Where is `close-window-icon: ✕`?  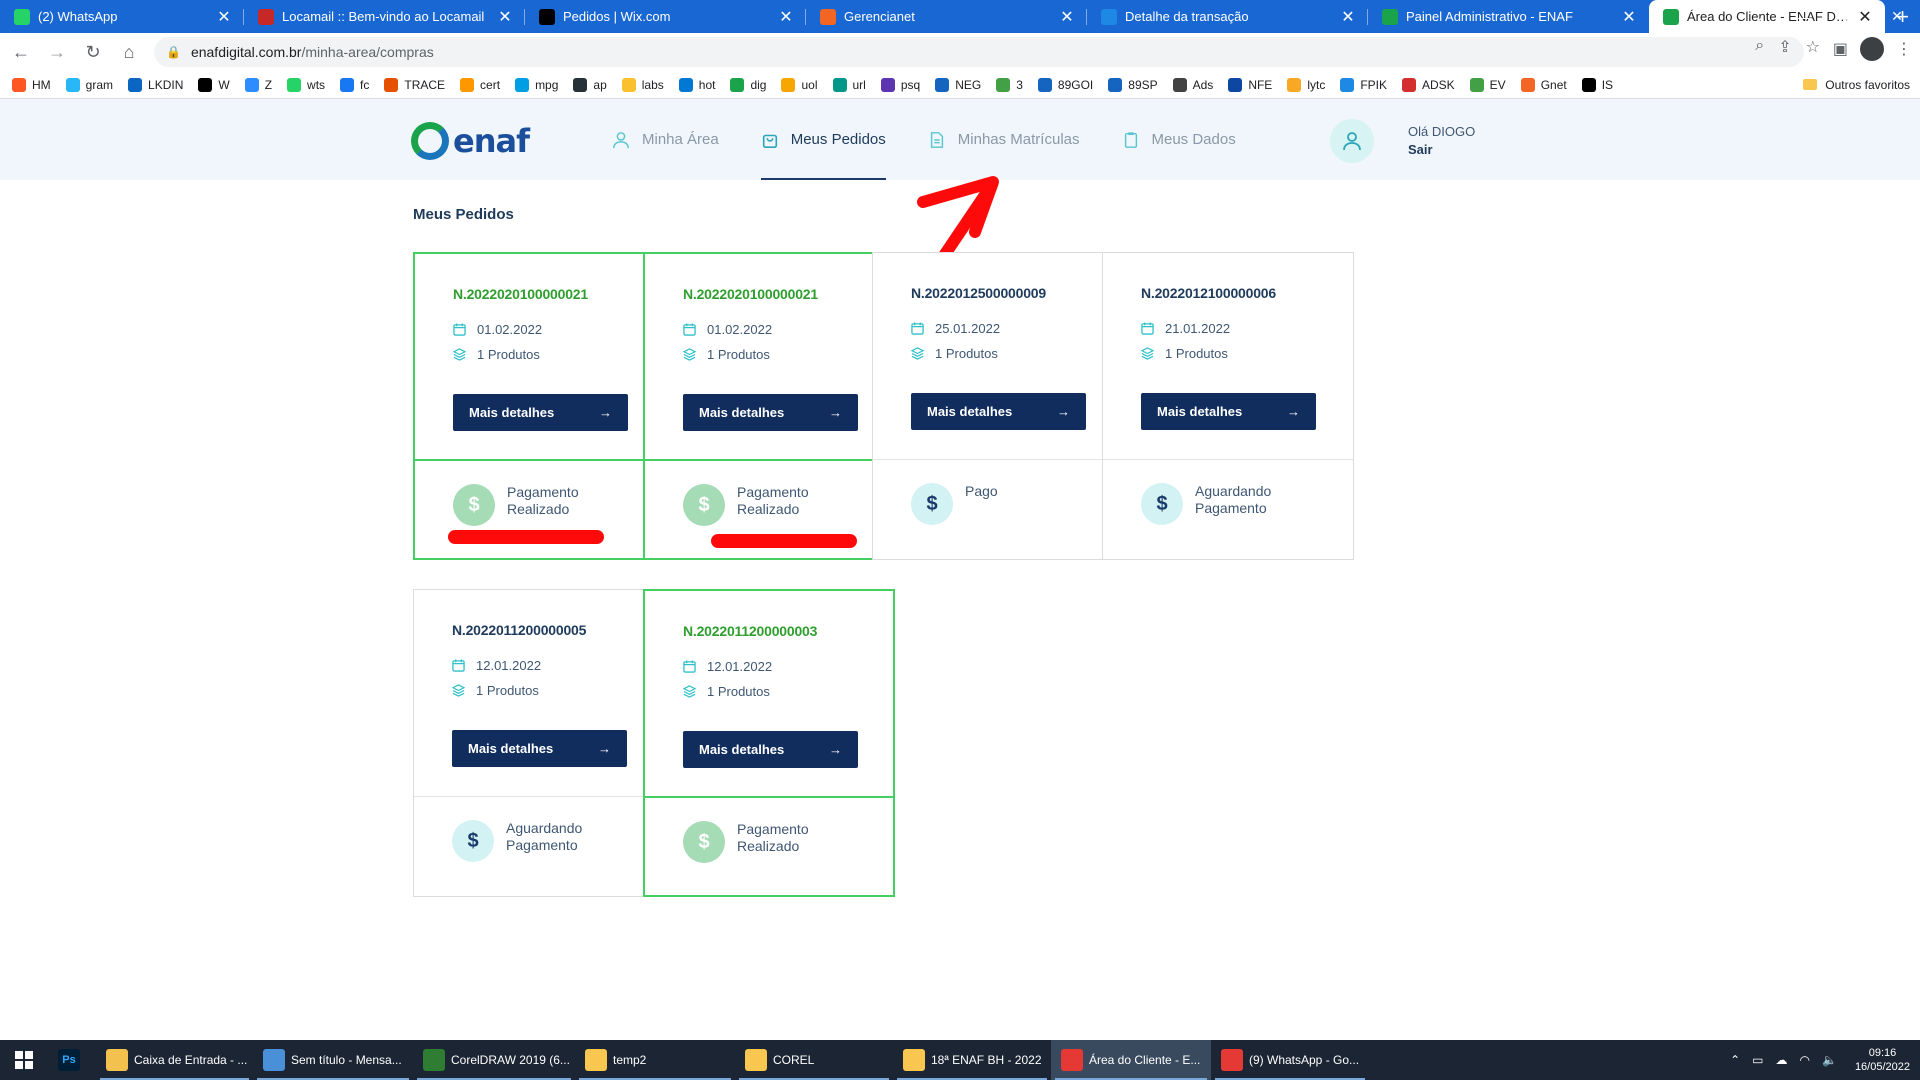 close-window-icon: ✕ is located at coordinates (1897, 16).